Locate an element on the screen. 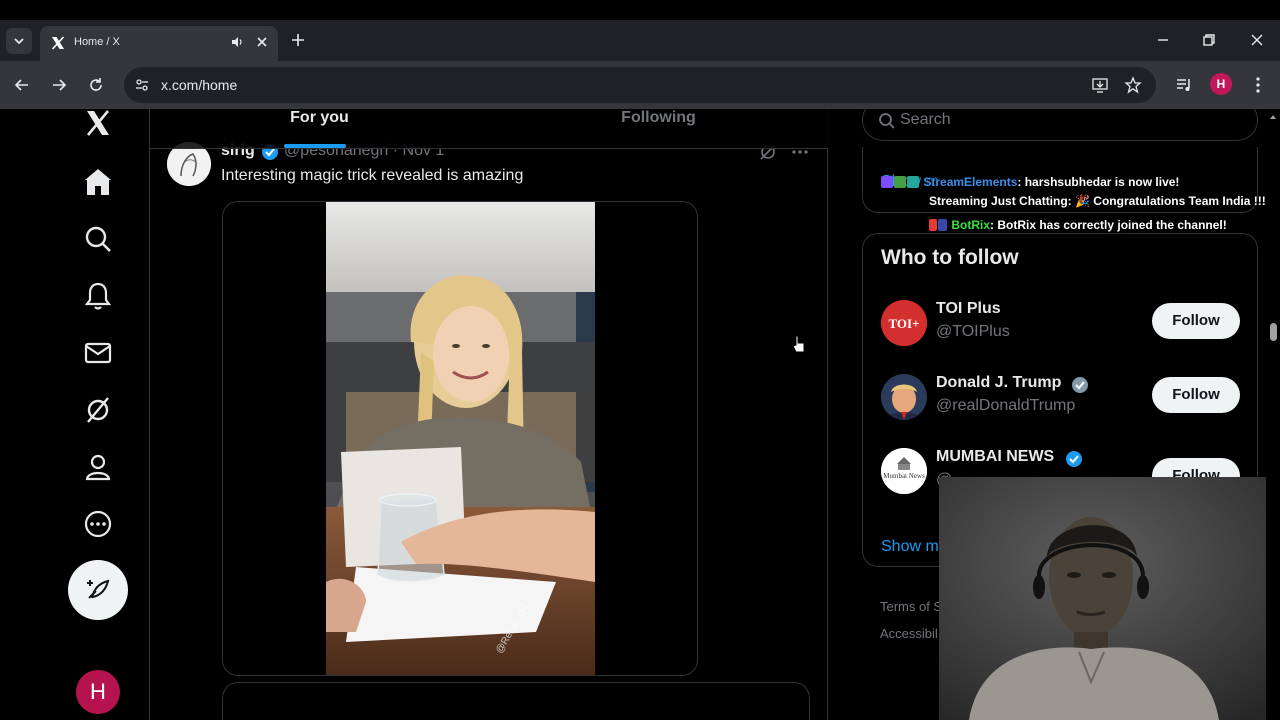  follow-suggestion: TOI+ TOI Plus @TOIPlus Follow is located at coordinates (1061, 337).